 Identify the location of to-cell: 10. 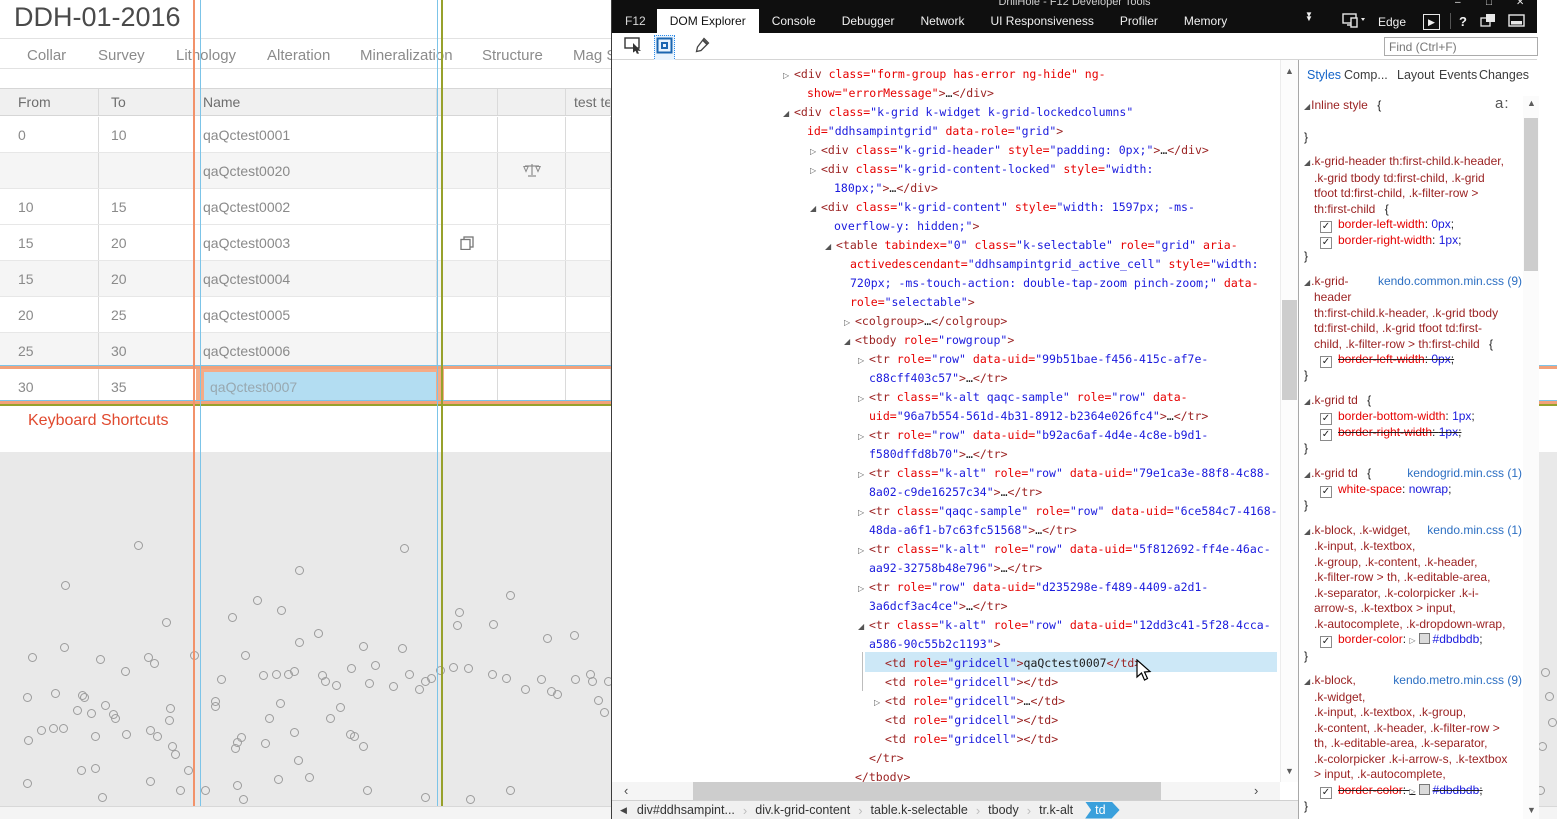
(147, 134).